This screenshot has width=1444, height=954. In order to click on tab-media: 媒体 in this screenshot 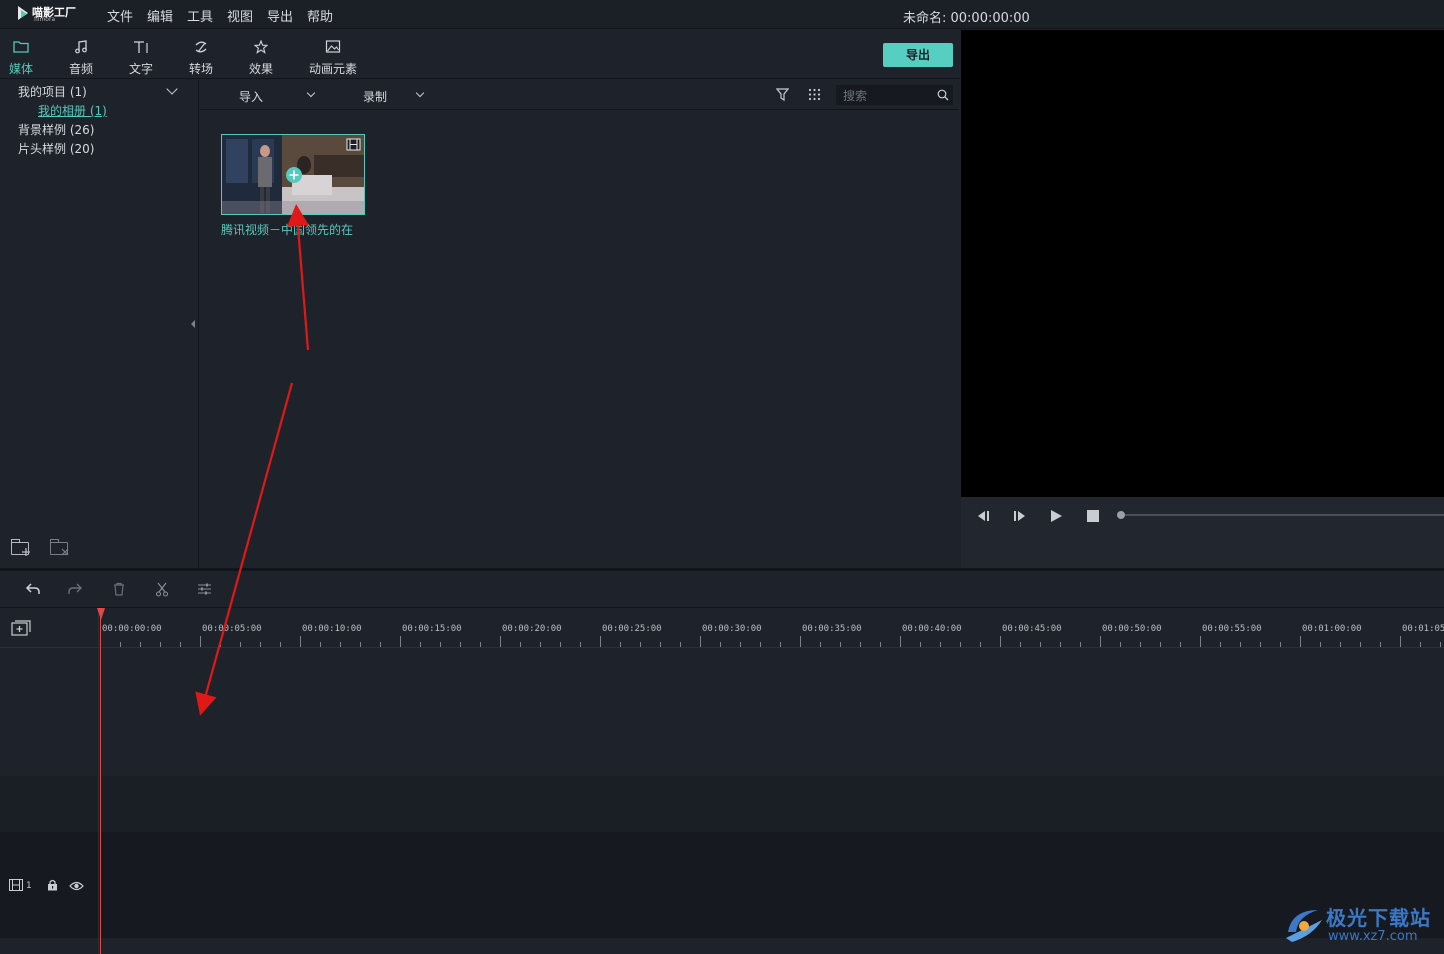, I will do `click(23, 54)`.